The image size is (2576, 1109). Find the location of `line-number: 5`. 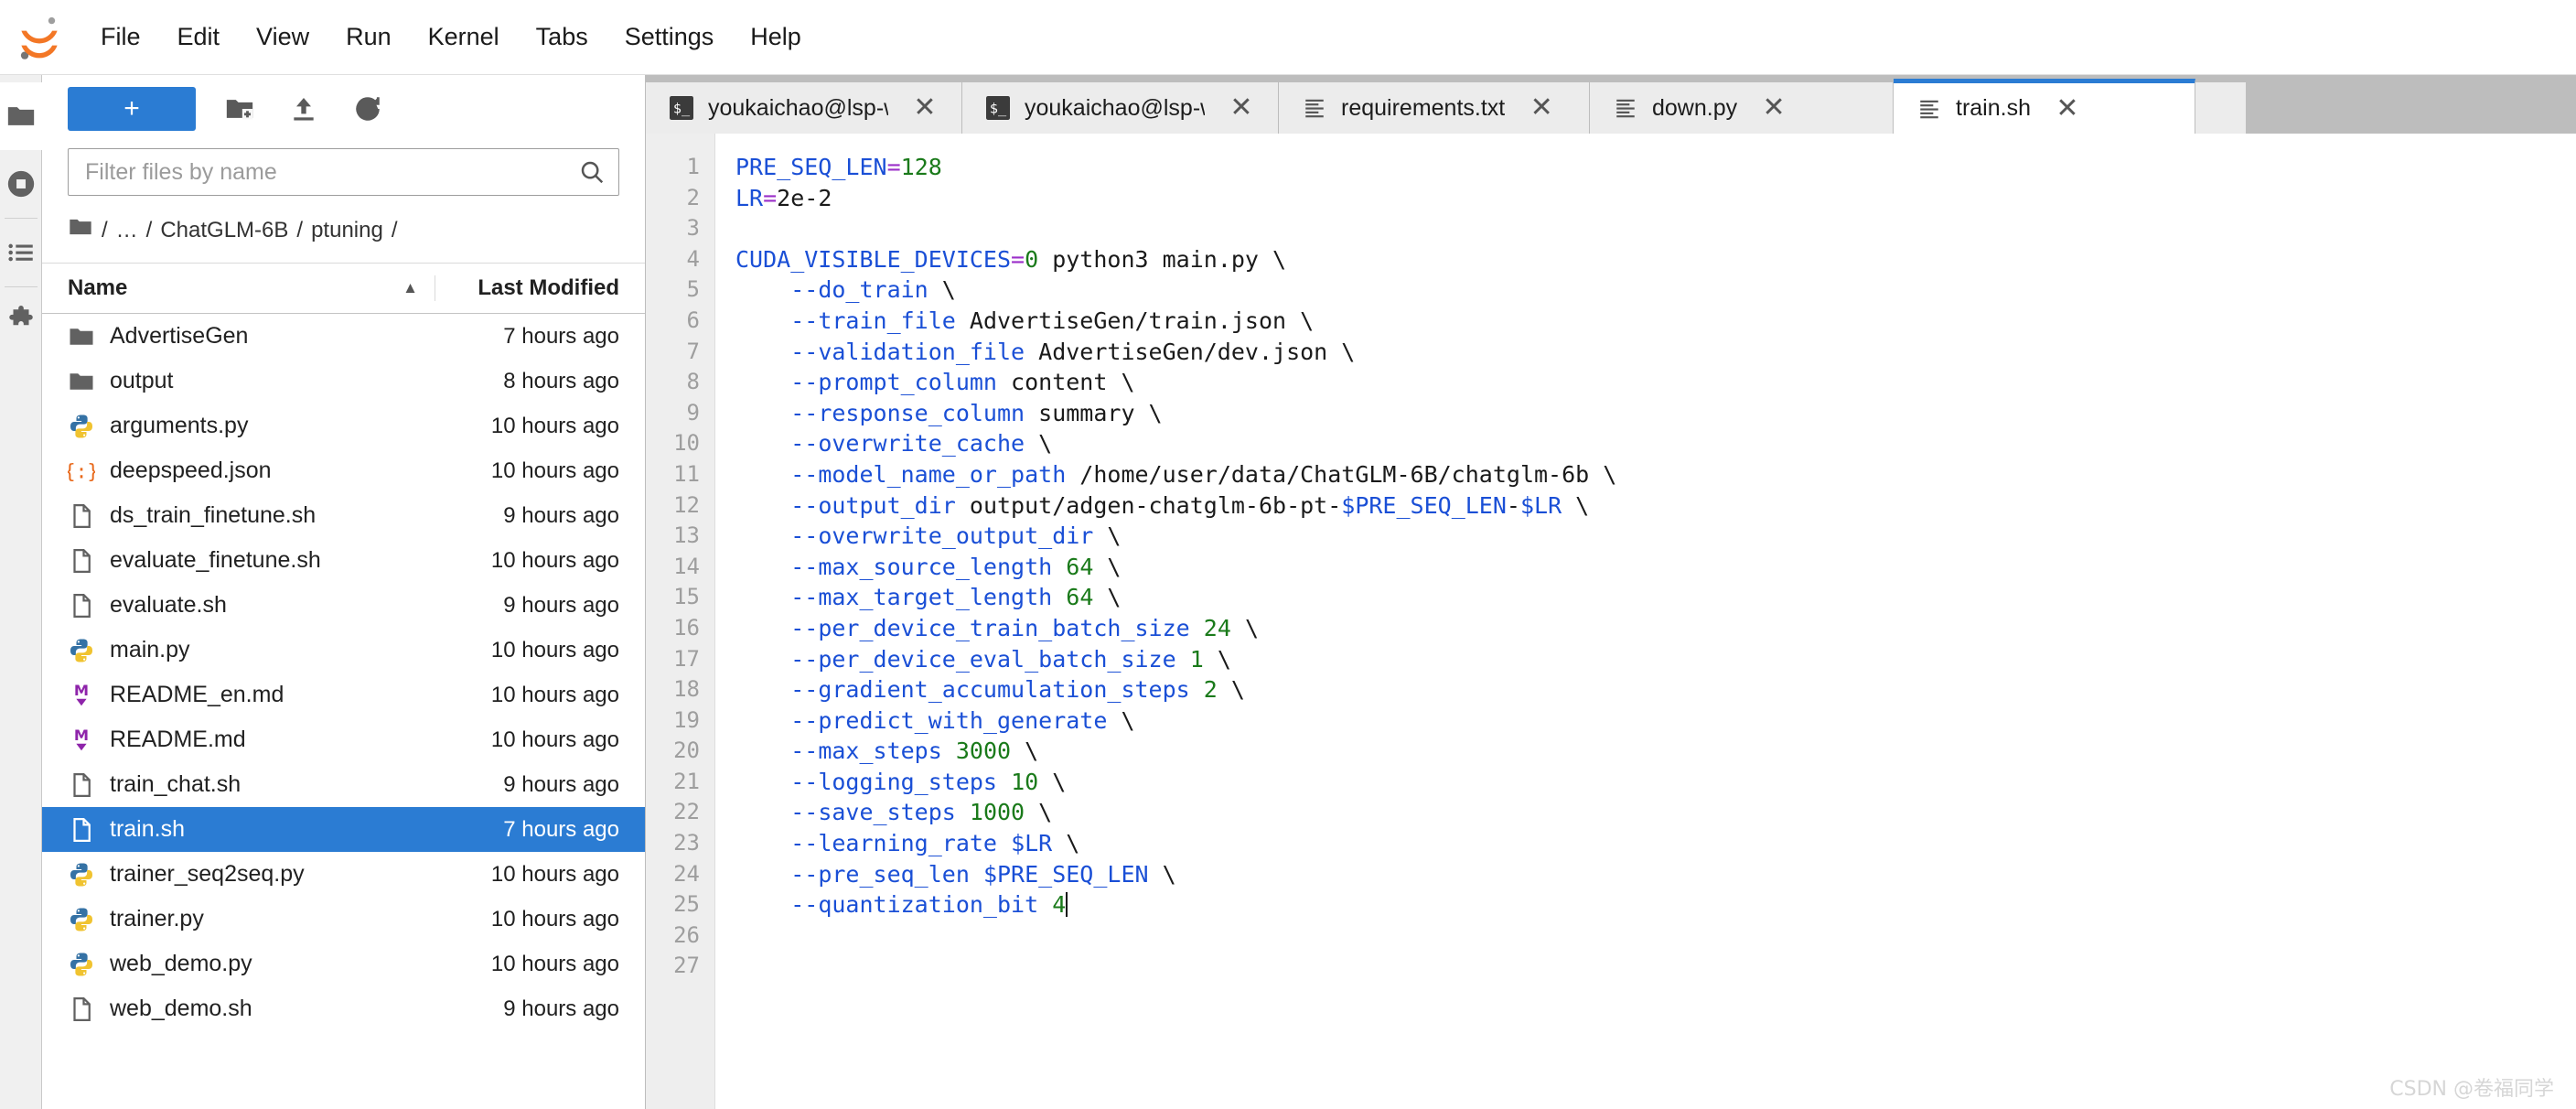

line-number: 5 is located at coordinates (693, 289).